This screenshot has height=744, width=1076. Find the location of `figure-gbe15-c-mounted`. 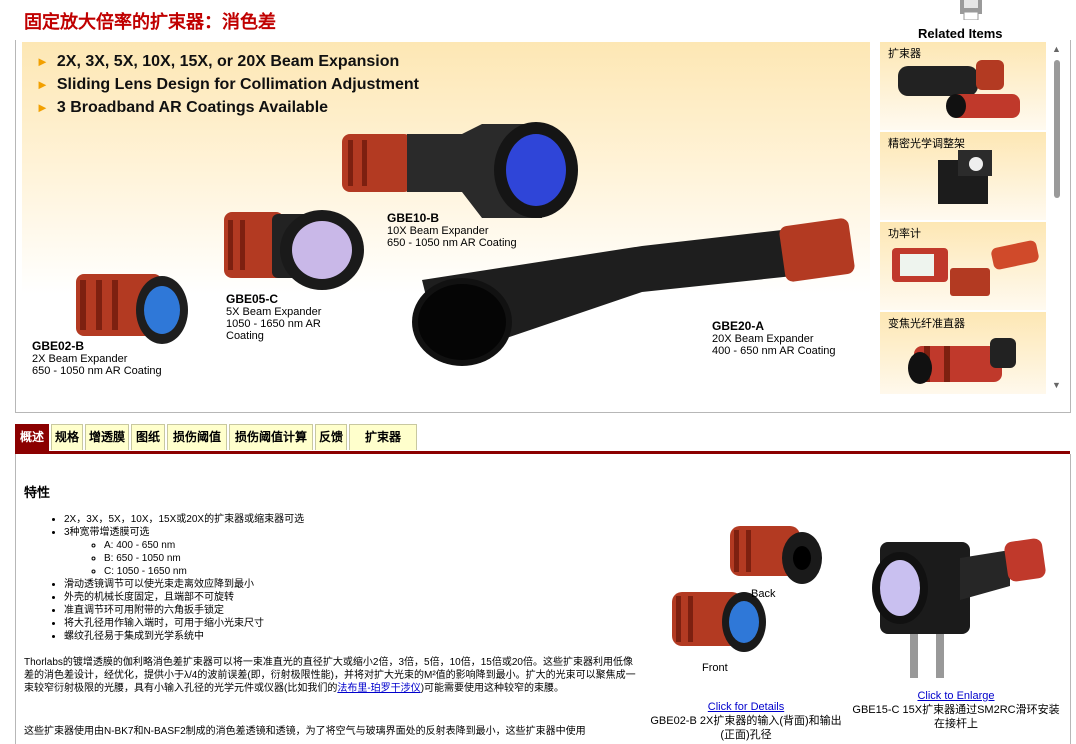

figure-gbe15-c-mounted is located at coordinates (960, 603).